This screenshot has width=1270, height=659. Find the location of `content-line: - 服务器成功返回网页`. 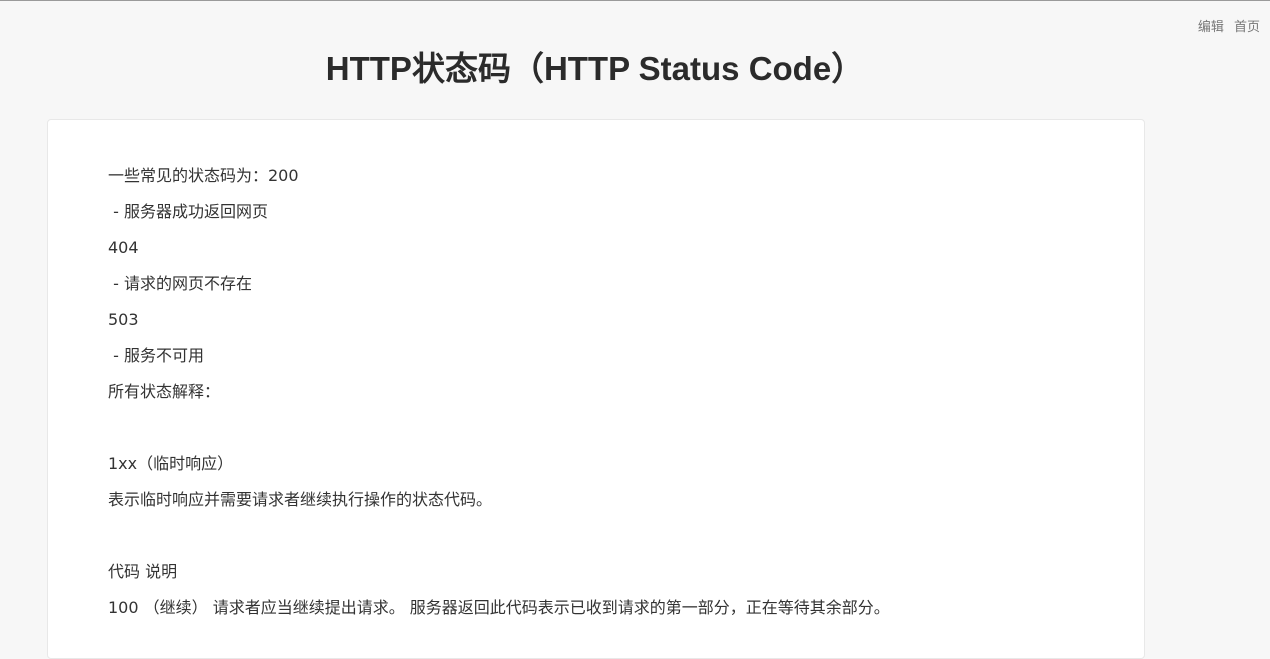

content-line: - 服务器成功返回网页 is located at coordinates (188, 211).